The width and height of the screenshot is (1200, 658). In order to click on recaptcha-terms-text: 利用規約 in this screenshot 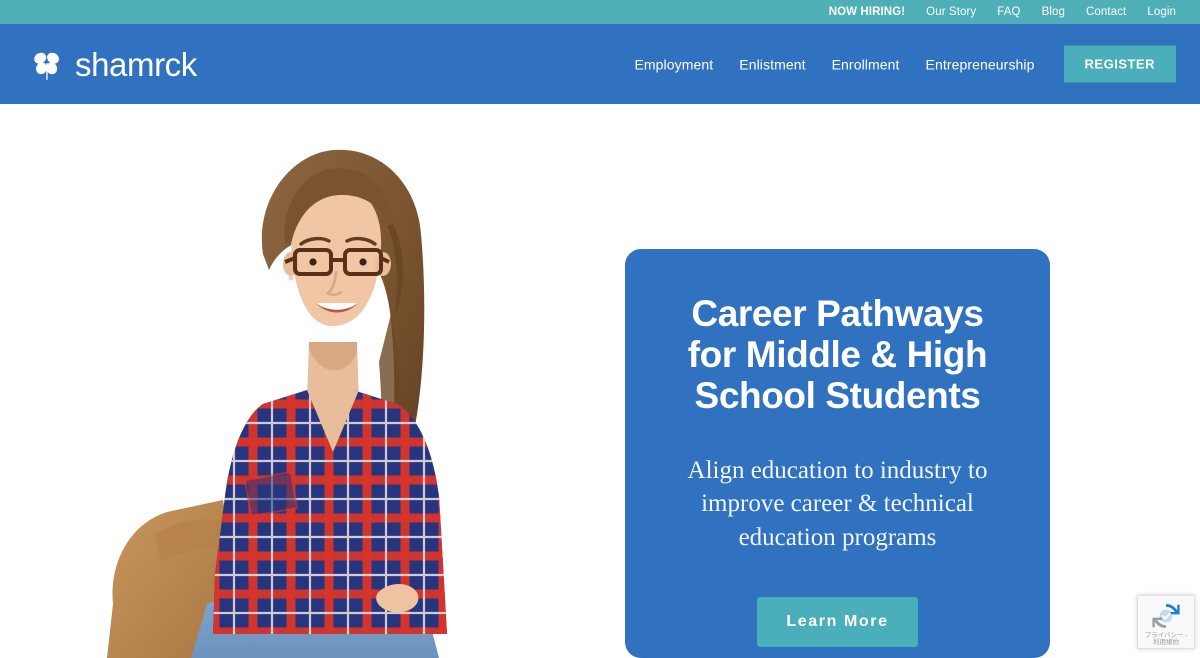, I will do `click(1166, 643)`.